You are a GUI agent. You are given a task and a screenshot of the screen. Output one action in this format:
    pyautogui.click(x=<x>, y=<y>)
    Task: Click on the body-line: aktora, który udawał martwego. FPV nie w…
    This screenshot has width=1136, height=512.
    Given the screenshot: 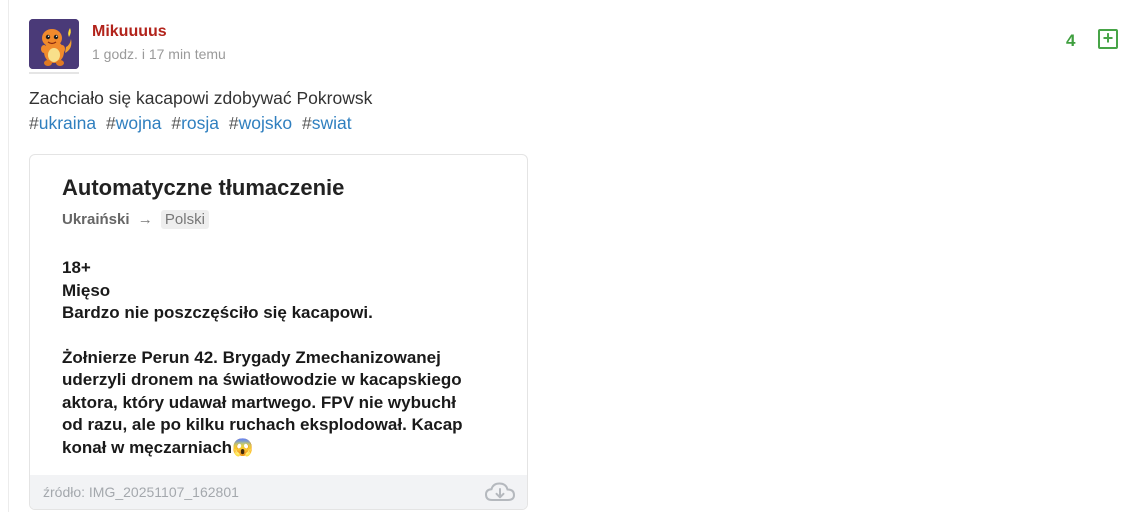 What is the action you would take?
    pyautogui.click(x=259, y=402)
    